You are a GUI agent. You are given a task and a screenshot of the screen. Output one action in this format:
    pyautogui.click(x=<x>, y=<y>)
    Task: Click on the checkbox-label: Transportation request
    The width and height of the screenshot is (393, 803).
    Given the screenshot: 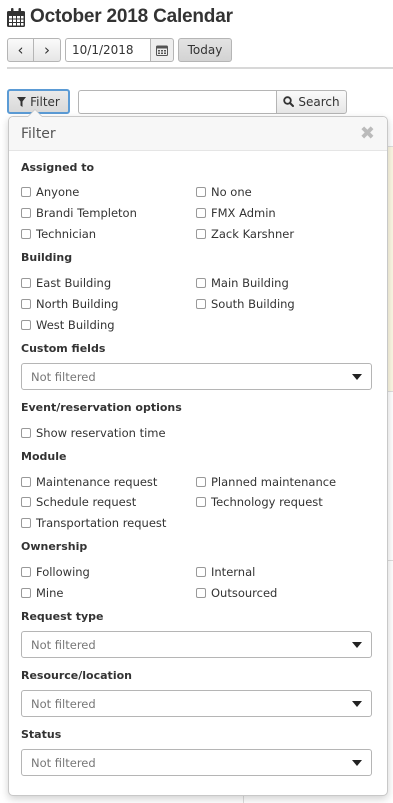 What is the action you would take?
    pyautogui.click(x=101, y=523)
    